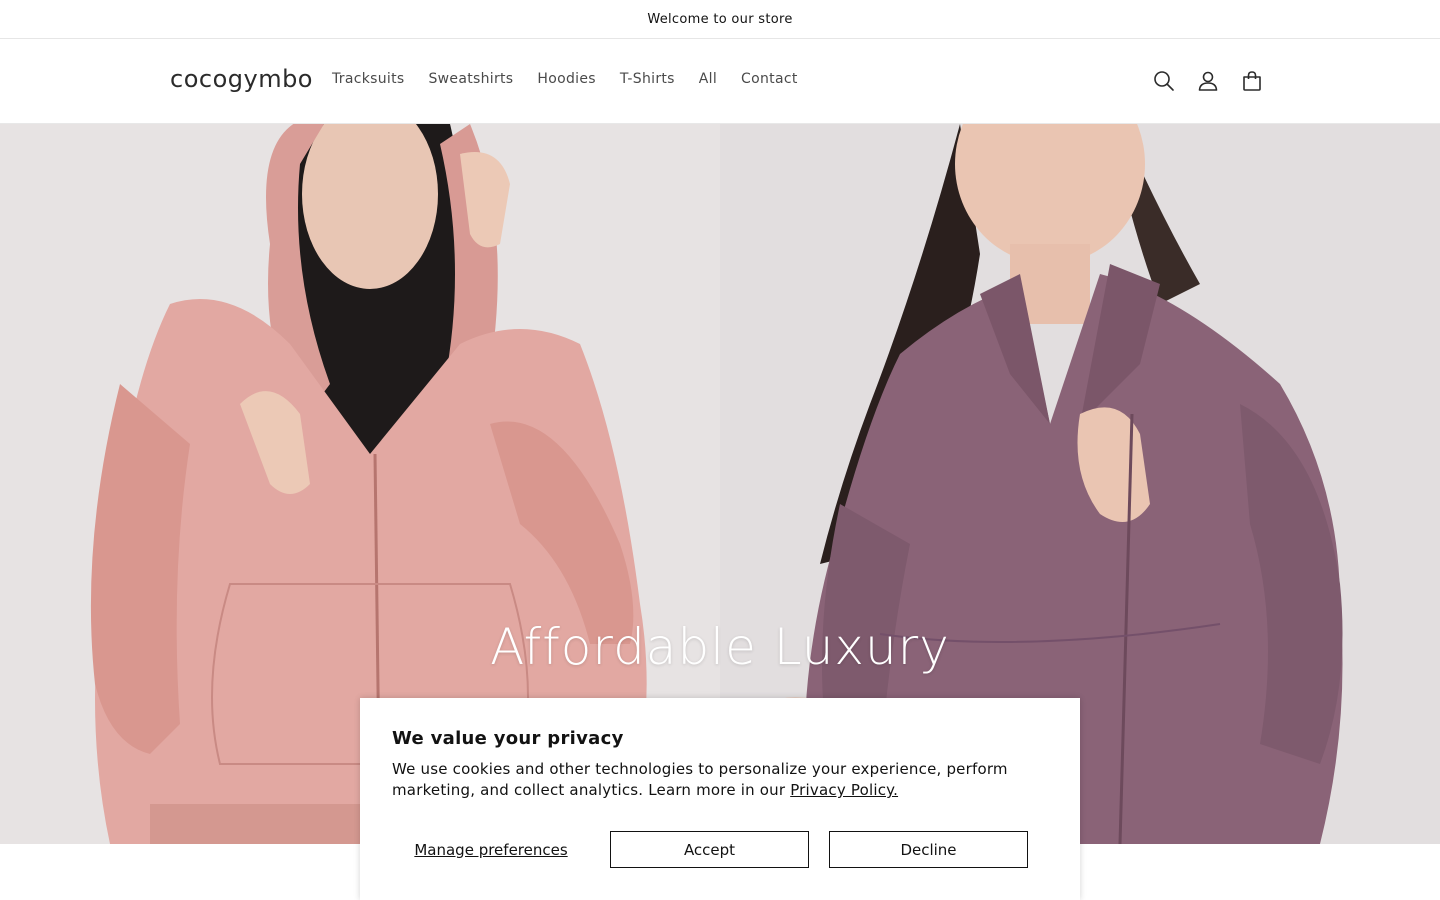 This screenshot has height=900, width=1440. What do you see at coordinates (708, 79) in the screenshot?
I see `nav-item-all: All` at bounding box center [708, 79].